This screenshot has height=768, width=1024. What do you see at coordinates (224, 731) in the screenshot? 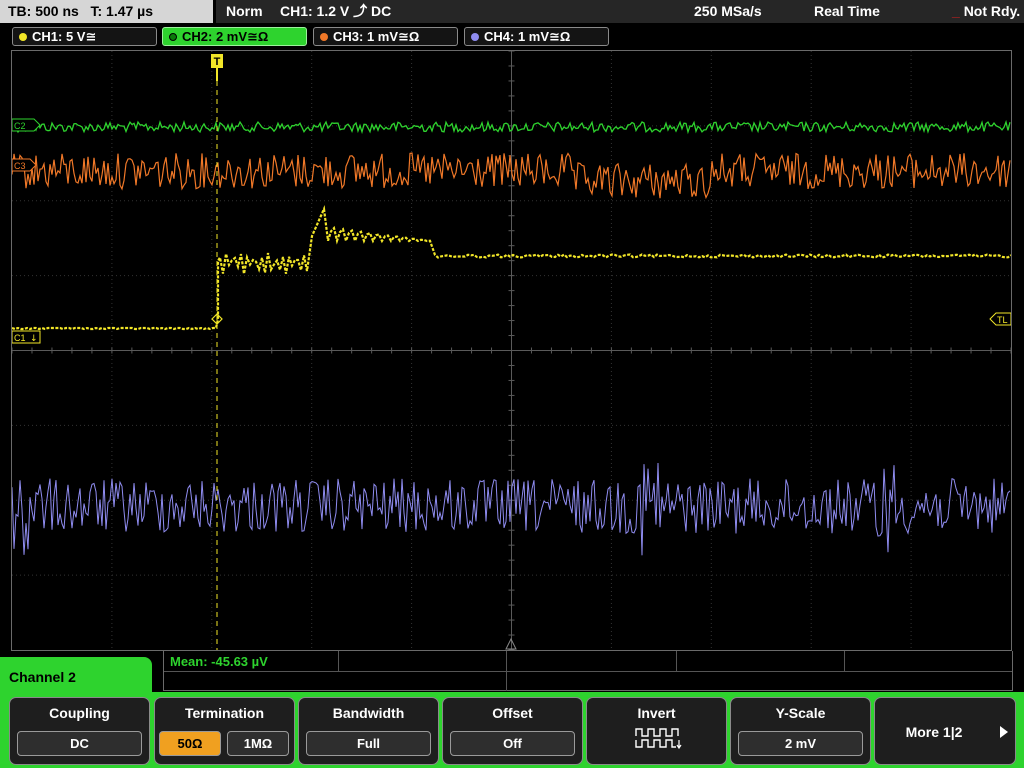
I see `termination-softkey: Termination 50Ω 1MΩ` at bounding box center [224, 731].